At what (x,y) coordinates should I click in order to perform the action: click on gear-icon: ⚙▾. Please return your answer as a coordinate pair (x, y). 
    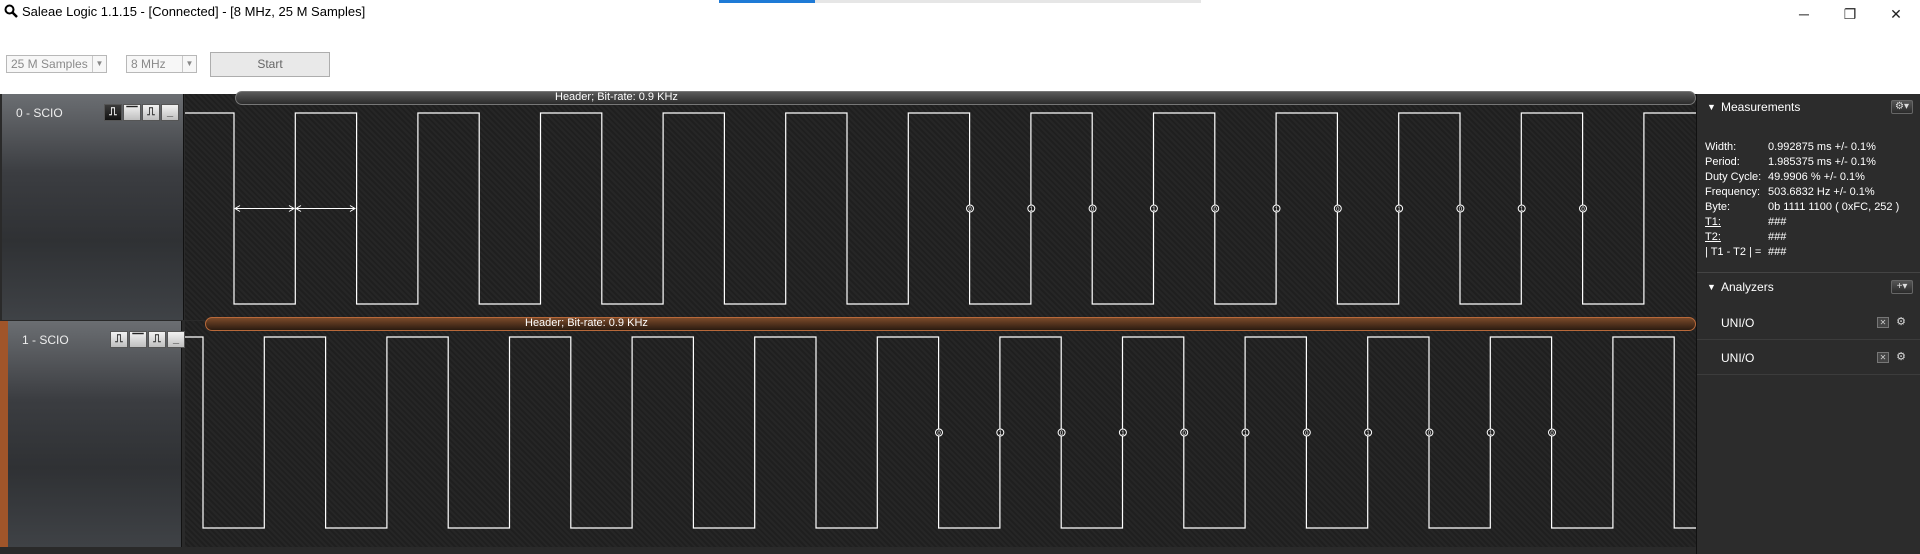
    Looking at the image, I should click on (1902, 107).